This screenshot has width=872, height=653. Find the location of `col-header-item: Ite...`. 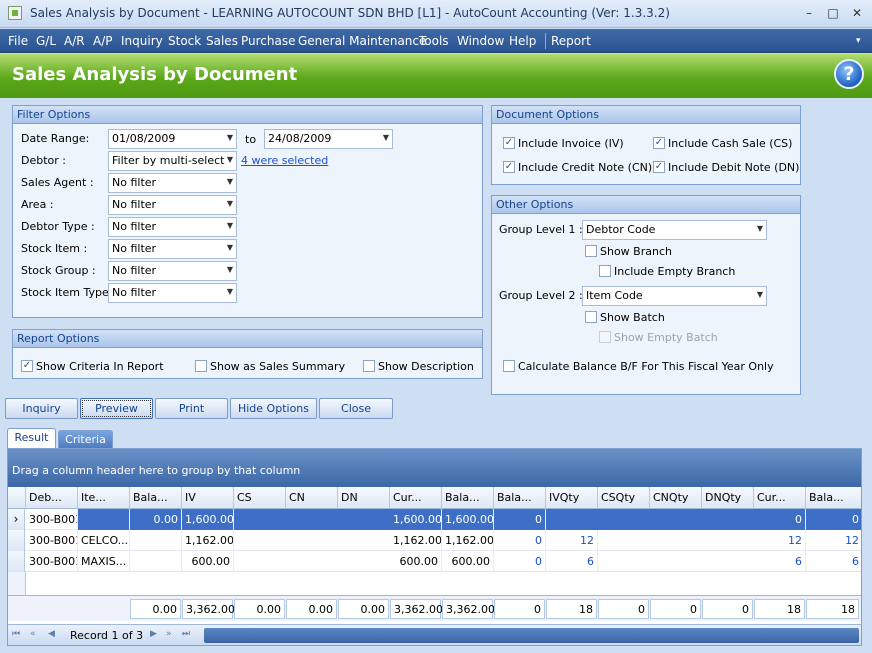

col-header-item: Ite... is located at coordinates (104, 498).